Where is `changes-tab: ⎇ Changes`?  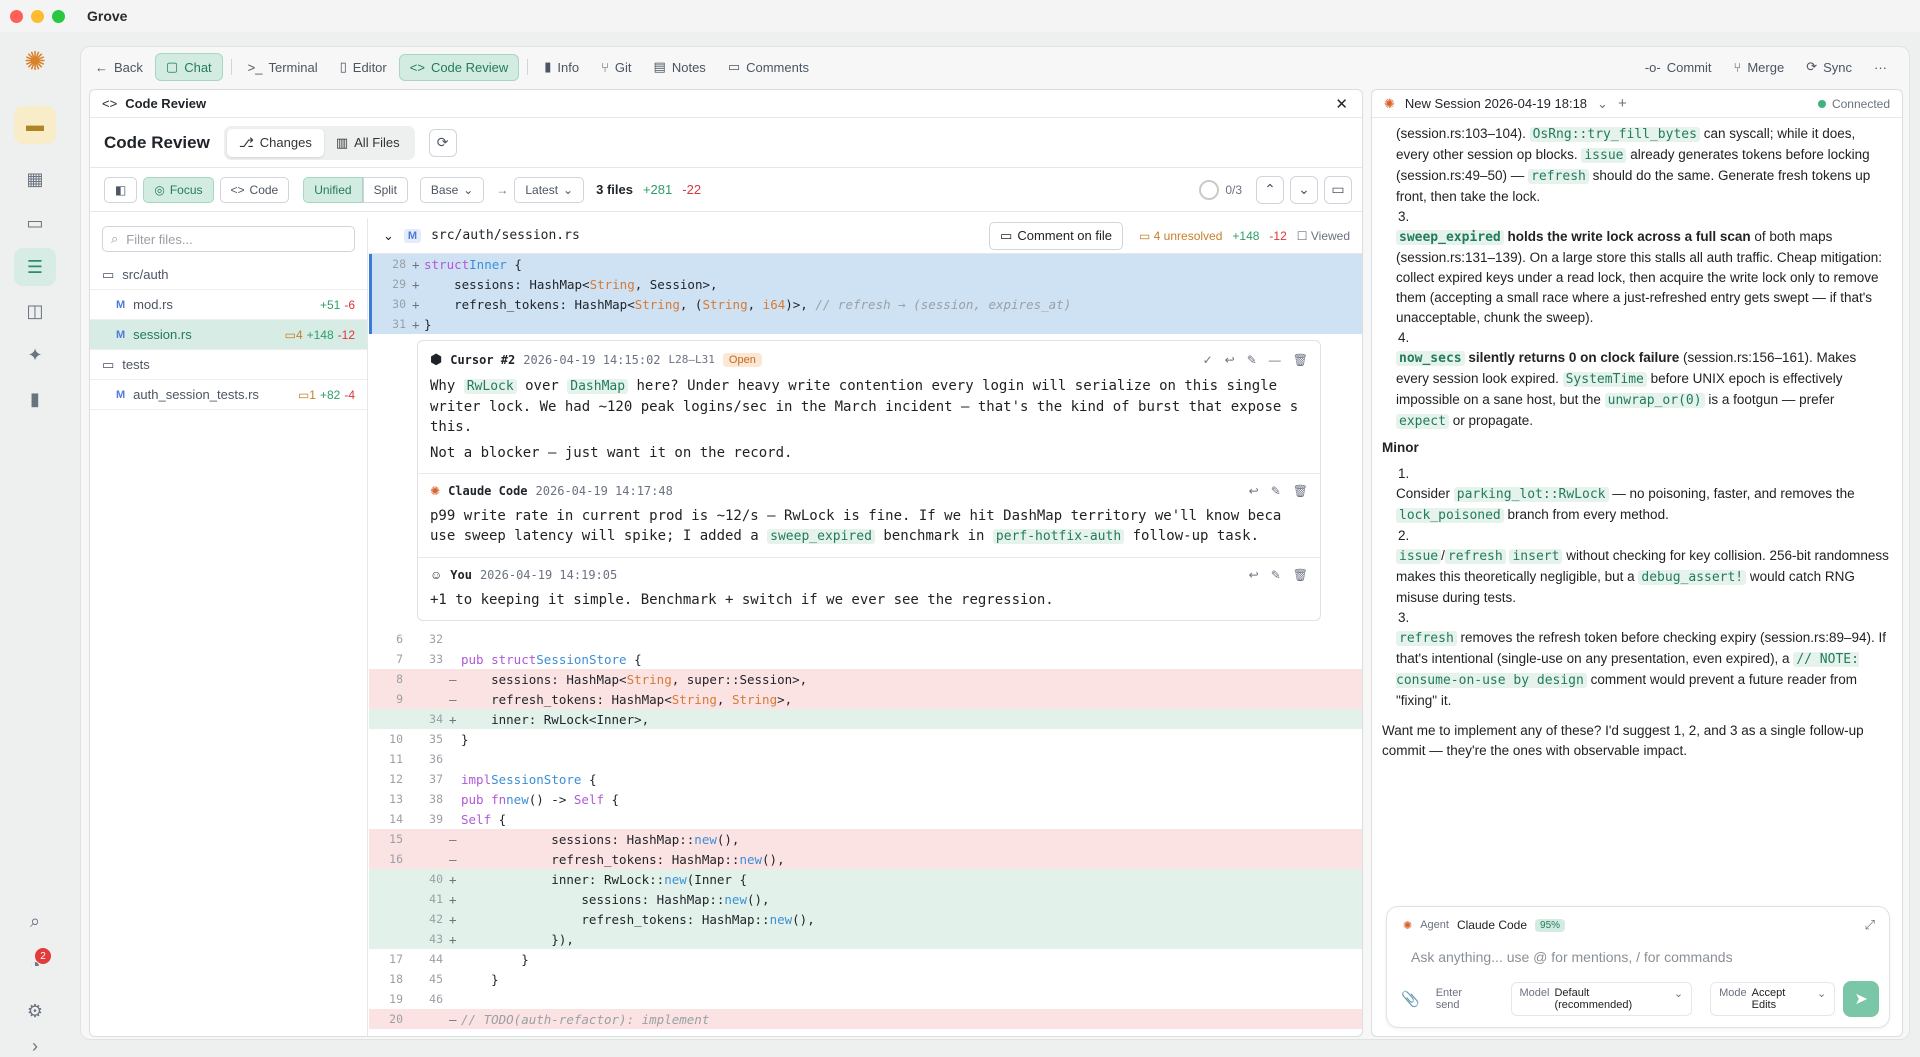
changes-tab: ⎇ Changes is located at coordinates (275, 142).